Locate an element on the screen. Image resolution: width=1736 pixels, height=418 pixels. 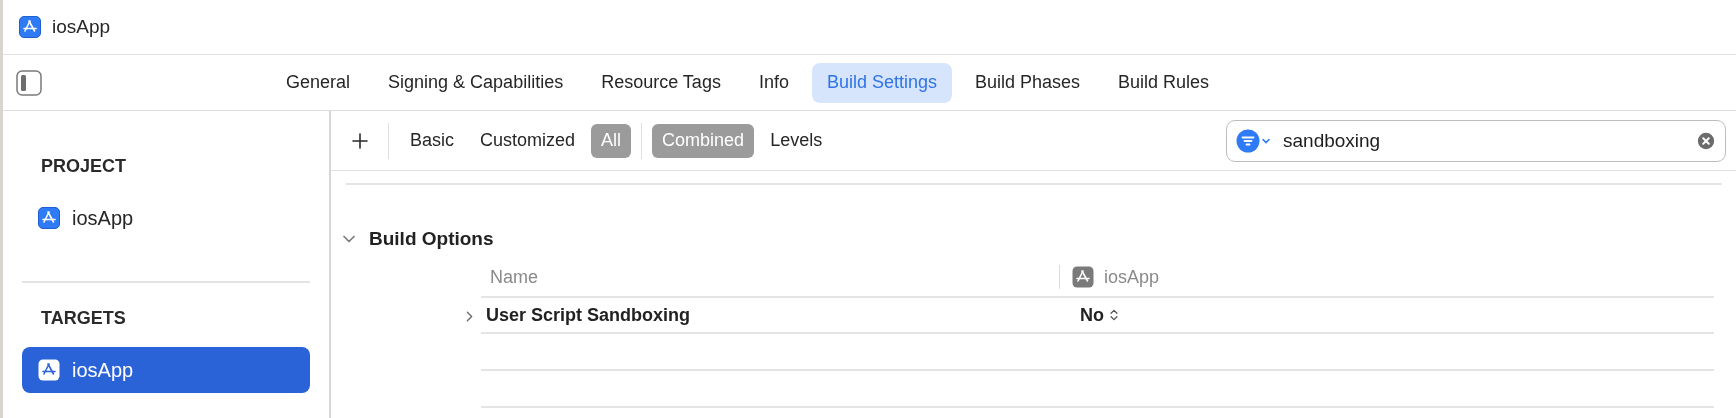
clear-icon is located at coordinates (1706, 140).